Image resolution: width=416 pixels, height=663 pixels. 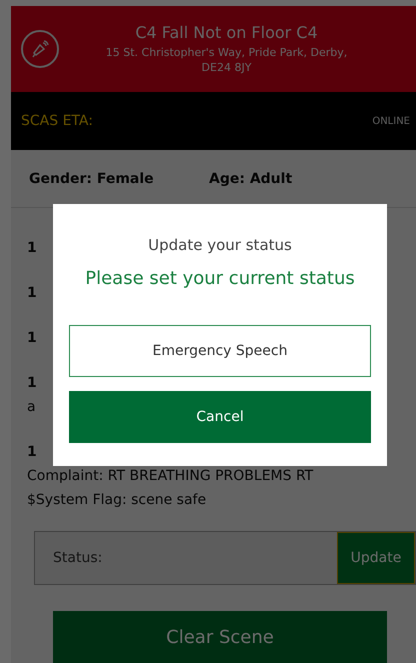 I want to click on age-label: Age: Adult, so click(x=251, y=178).